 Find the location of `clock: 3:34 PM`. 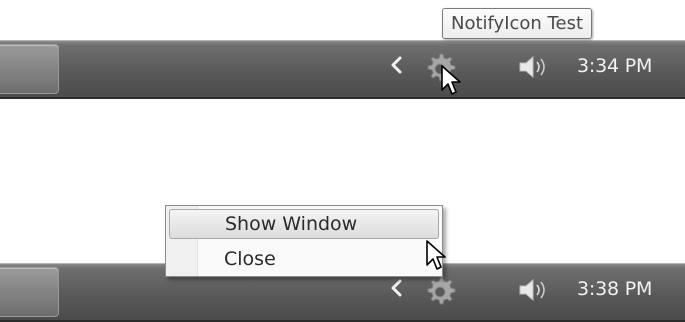

clock: 3:34 PM is located at coordinates (614, 66).